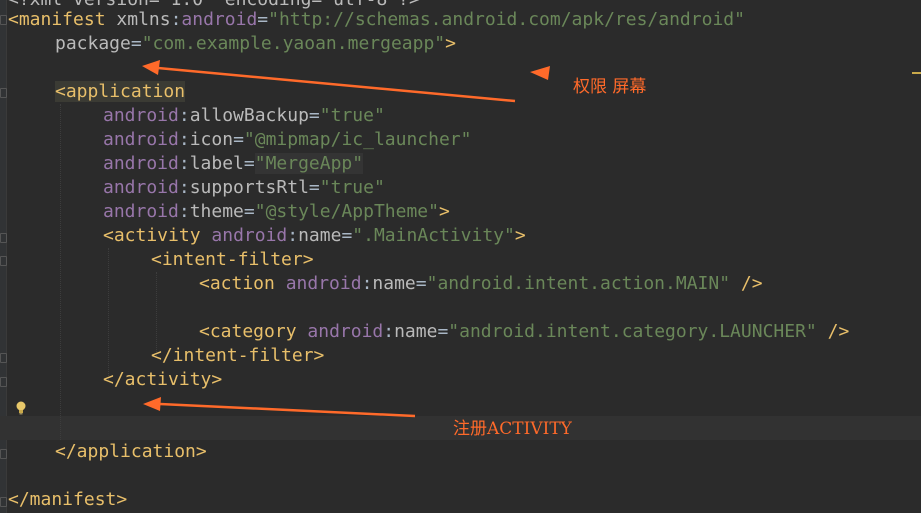 Image resolution: width=921 pixels, height=513 pixels. I want to click on arrow-permissions-small, so click(540, 73).